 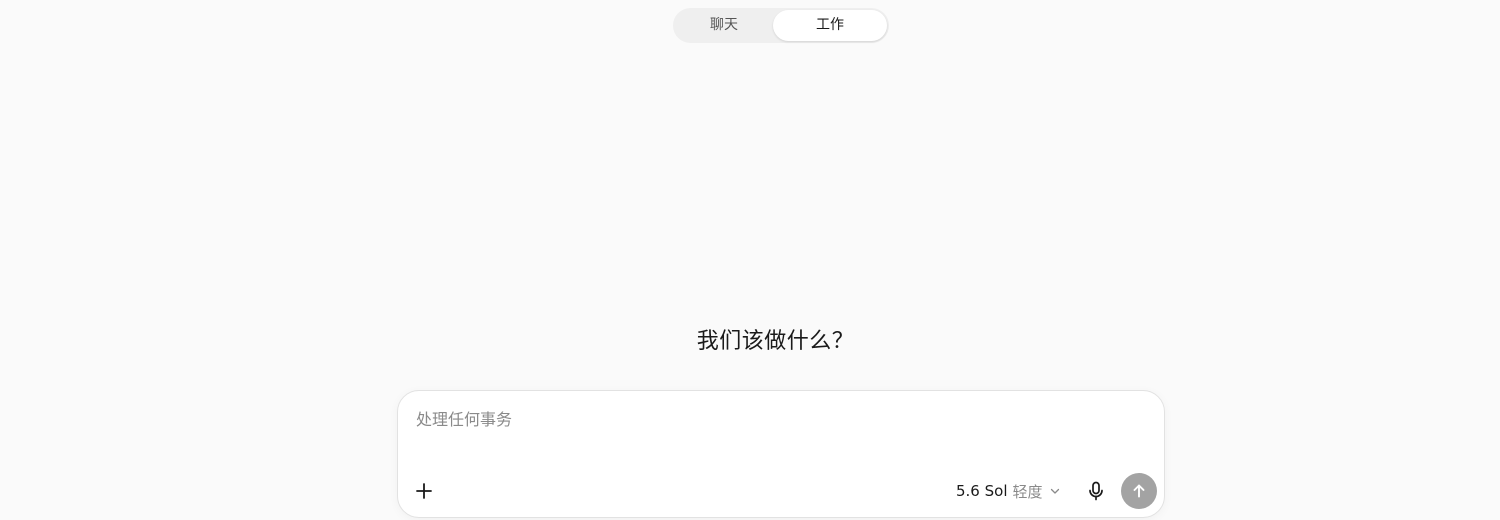 What do you see at coordinates (1054, 491) in the screenshot?
I see `chevron-down-icon` at bounding box center [1054, 491].